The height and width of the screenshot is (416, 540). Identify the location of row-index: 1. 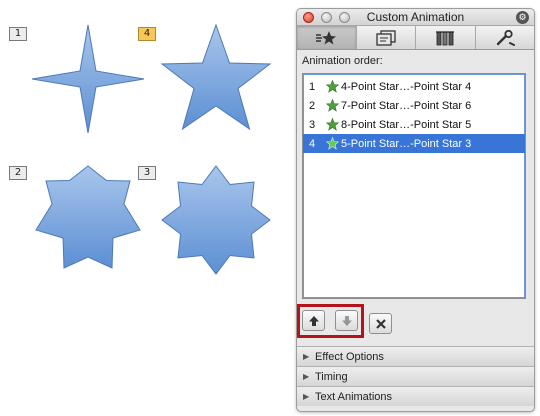
(312, 86).